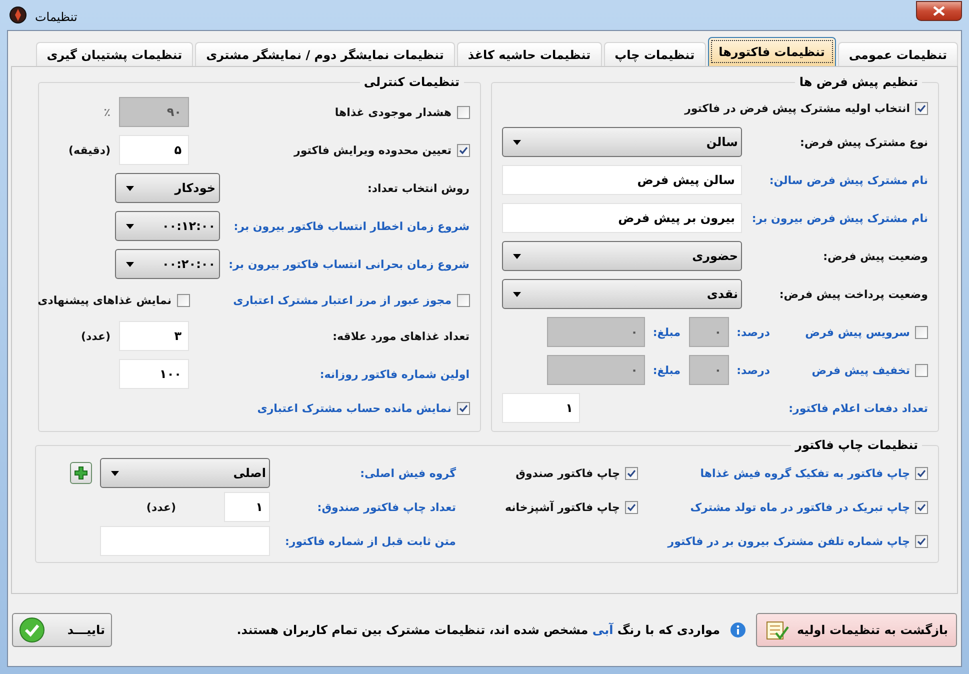  What do you see at coordinates (858, 82) in the screenshot?
I see `group-title: تنظیم پیش فرض ها` at bounding box center [858, 82].